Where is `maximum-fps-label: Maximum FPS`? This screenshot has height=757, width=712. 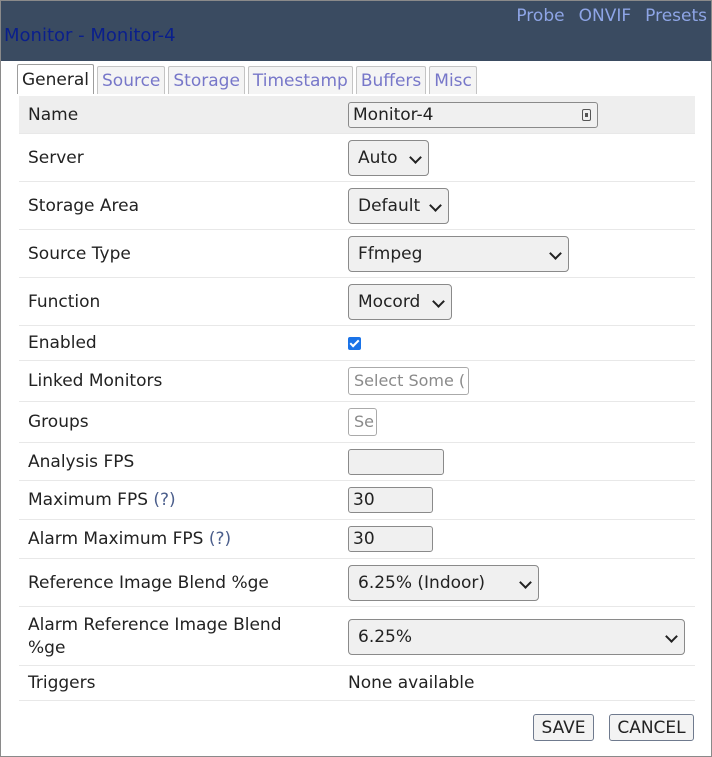
maximum-fps-label: Maximum FPS is located at coordinates (88, 500).